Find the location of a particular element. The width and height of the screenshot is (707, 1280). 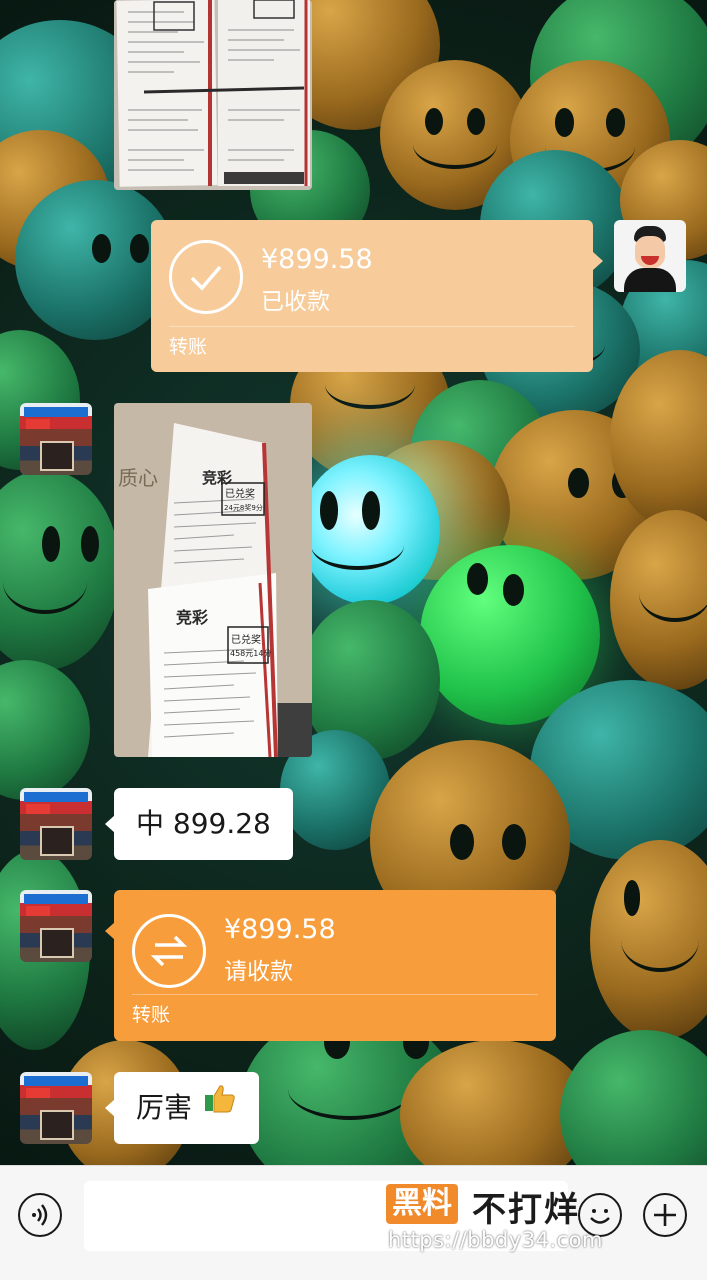

ticket-brand-top: 竞彩 is located at coordinates (217, 478).